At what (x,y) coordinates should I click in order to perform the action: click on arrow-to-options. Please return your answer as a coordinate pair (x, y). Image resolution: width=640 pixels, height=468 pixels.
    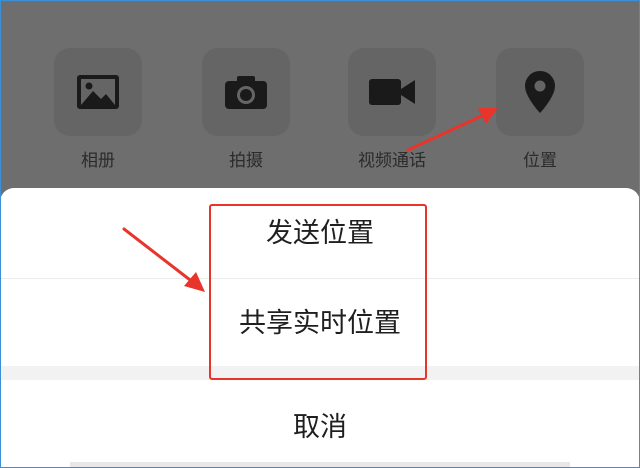
    Looking at the image, I should click on (163, 259).